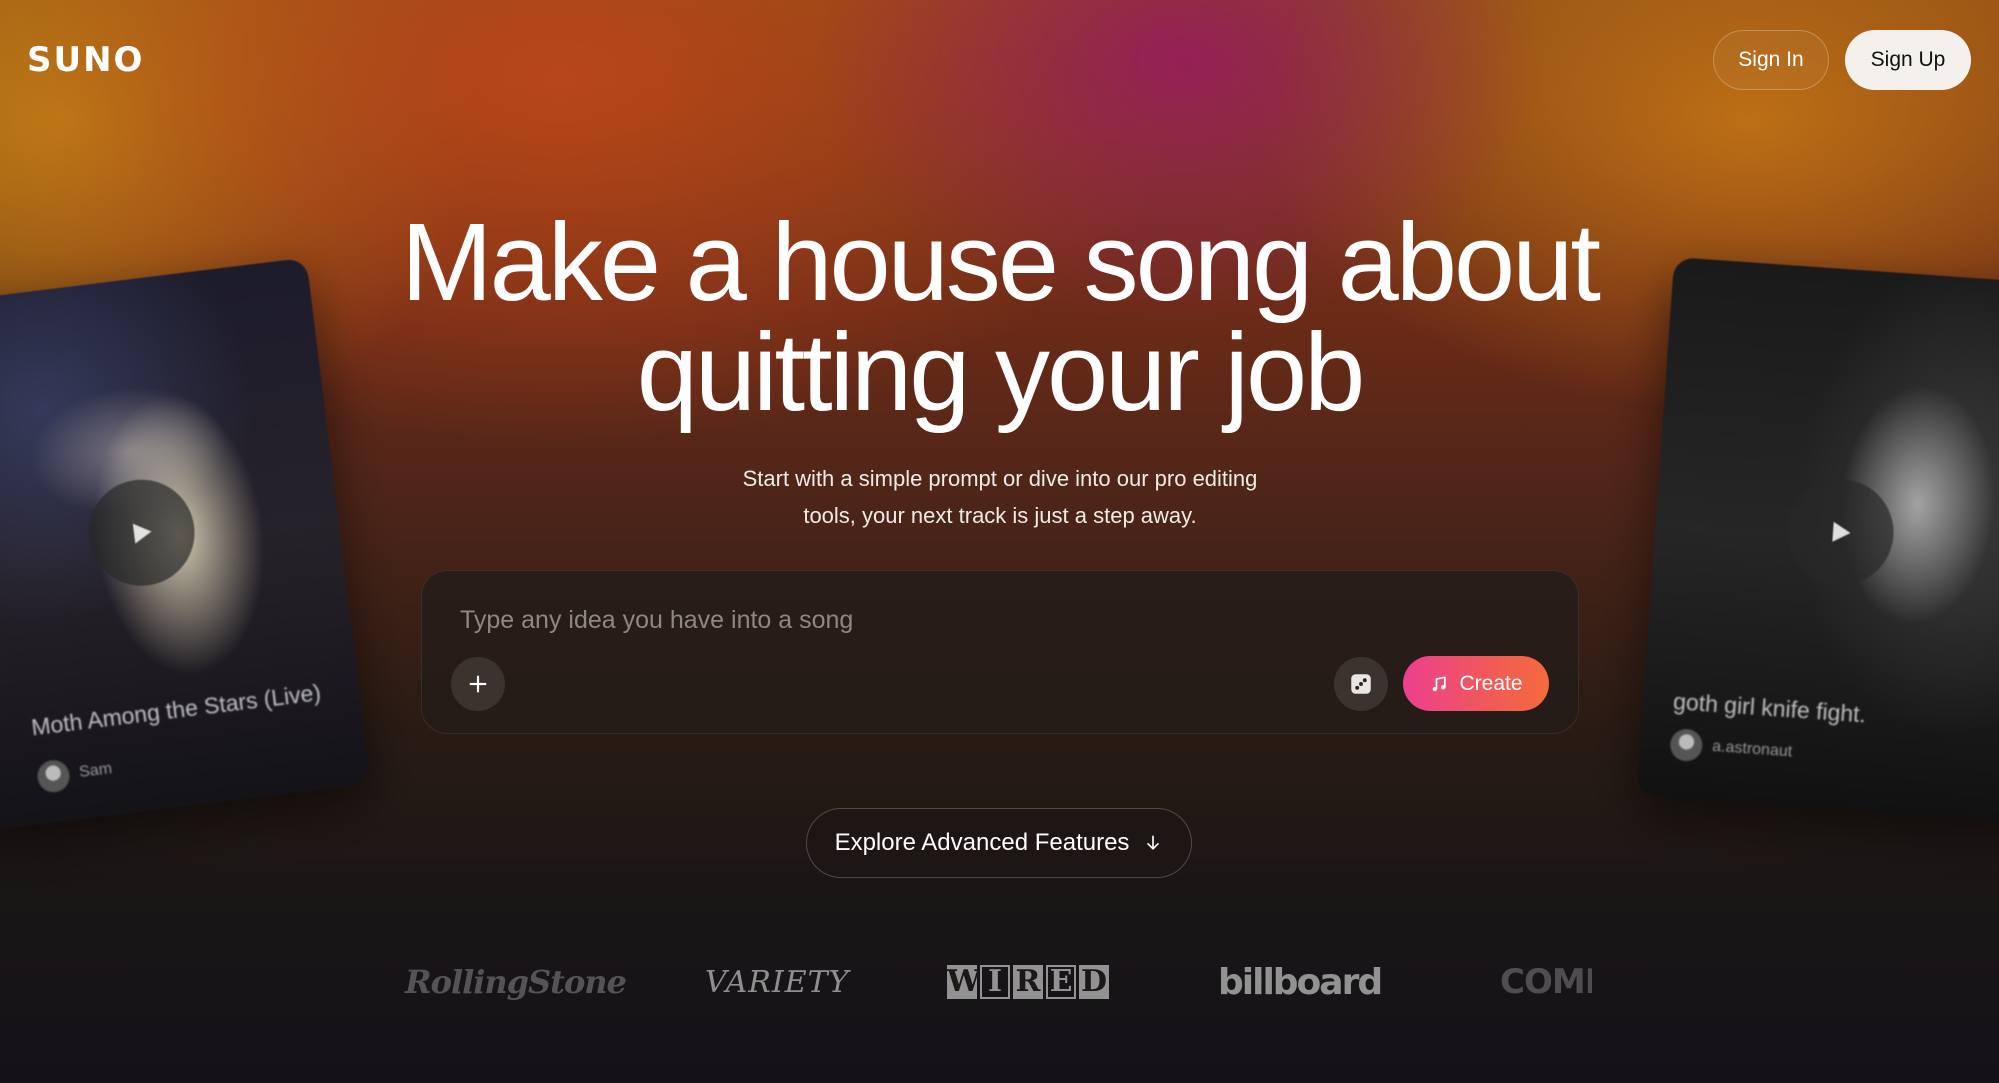 This screenshot has width=1999, height=1083. What do you see at coordinates (1771, 60) in the screenshot?
I see `sign-in-button: Sign In` at bounding box center [1771, 60].